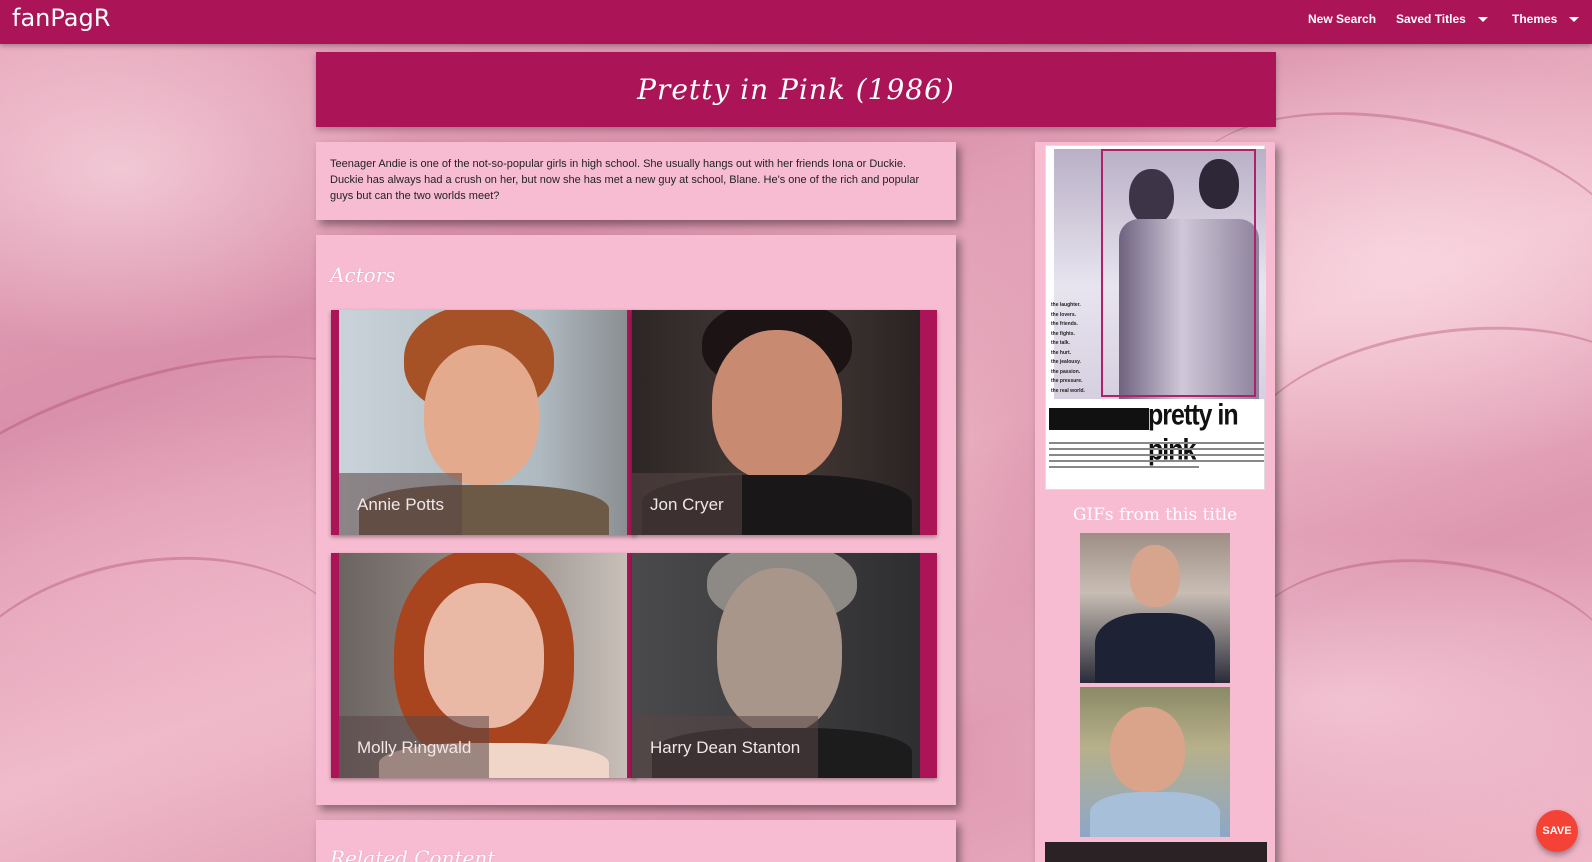 This screenshot has width=1592, height=862. I want to click on page-title: Pretty in Pink (1986), so click(796, 89).